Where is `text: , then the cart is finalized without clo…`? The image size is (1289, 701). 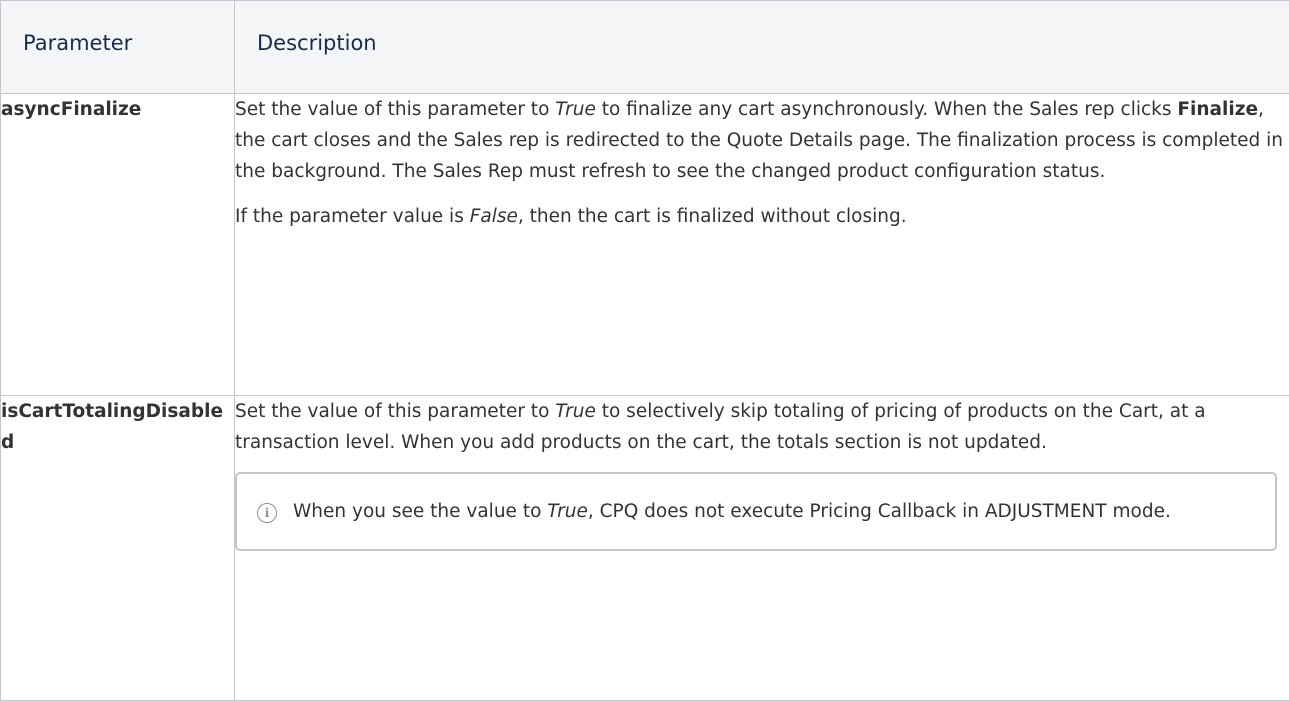 text: , then the cart is finalized without clo… is located at coordinates (712, 216).